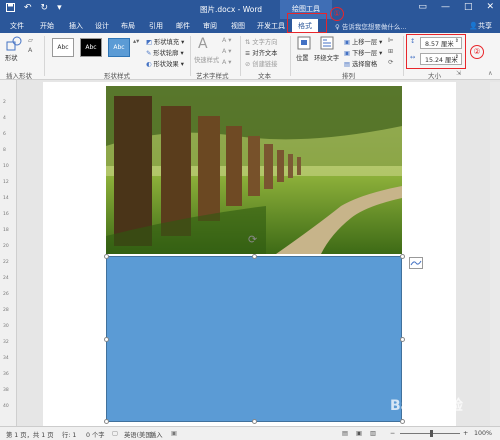 Image resolution: width=500 pixels, height=440 pixels. I want to click on effects-icon: ◐, so click(150, 64).